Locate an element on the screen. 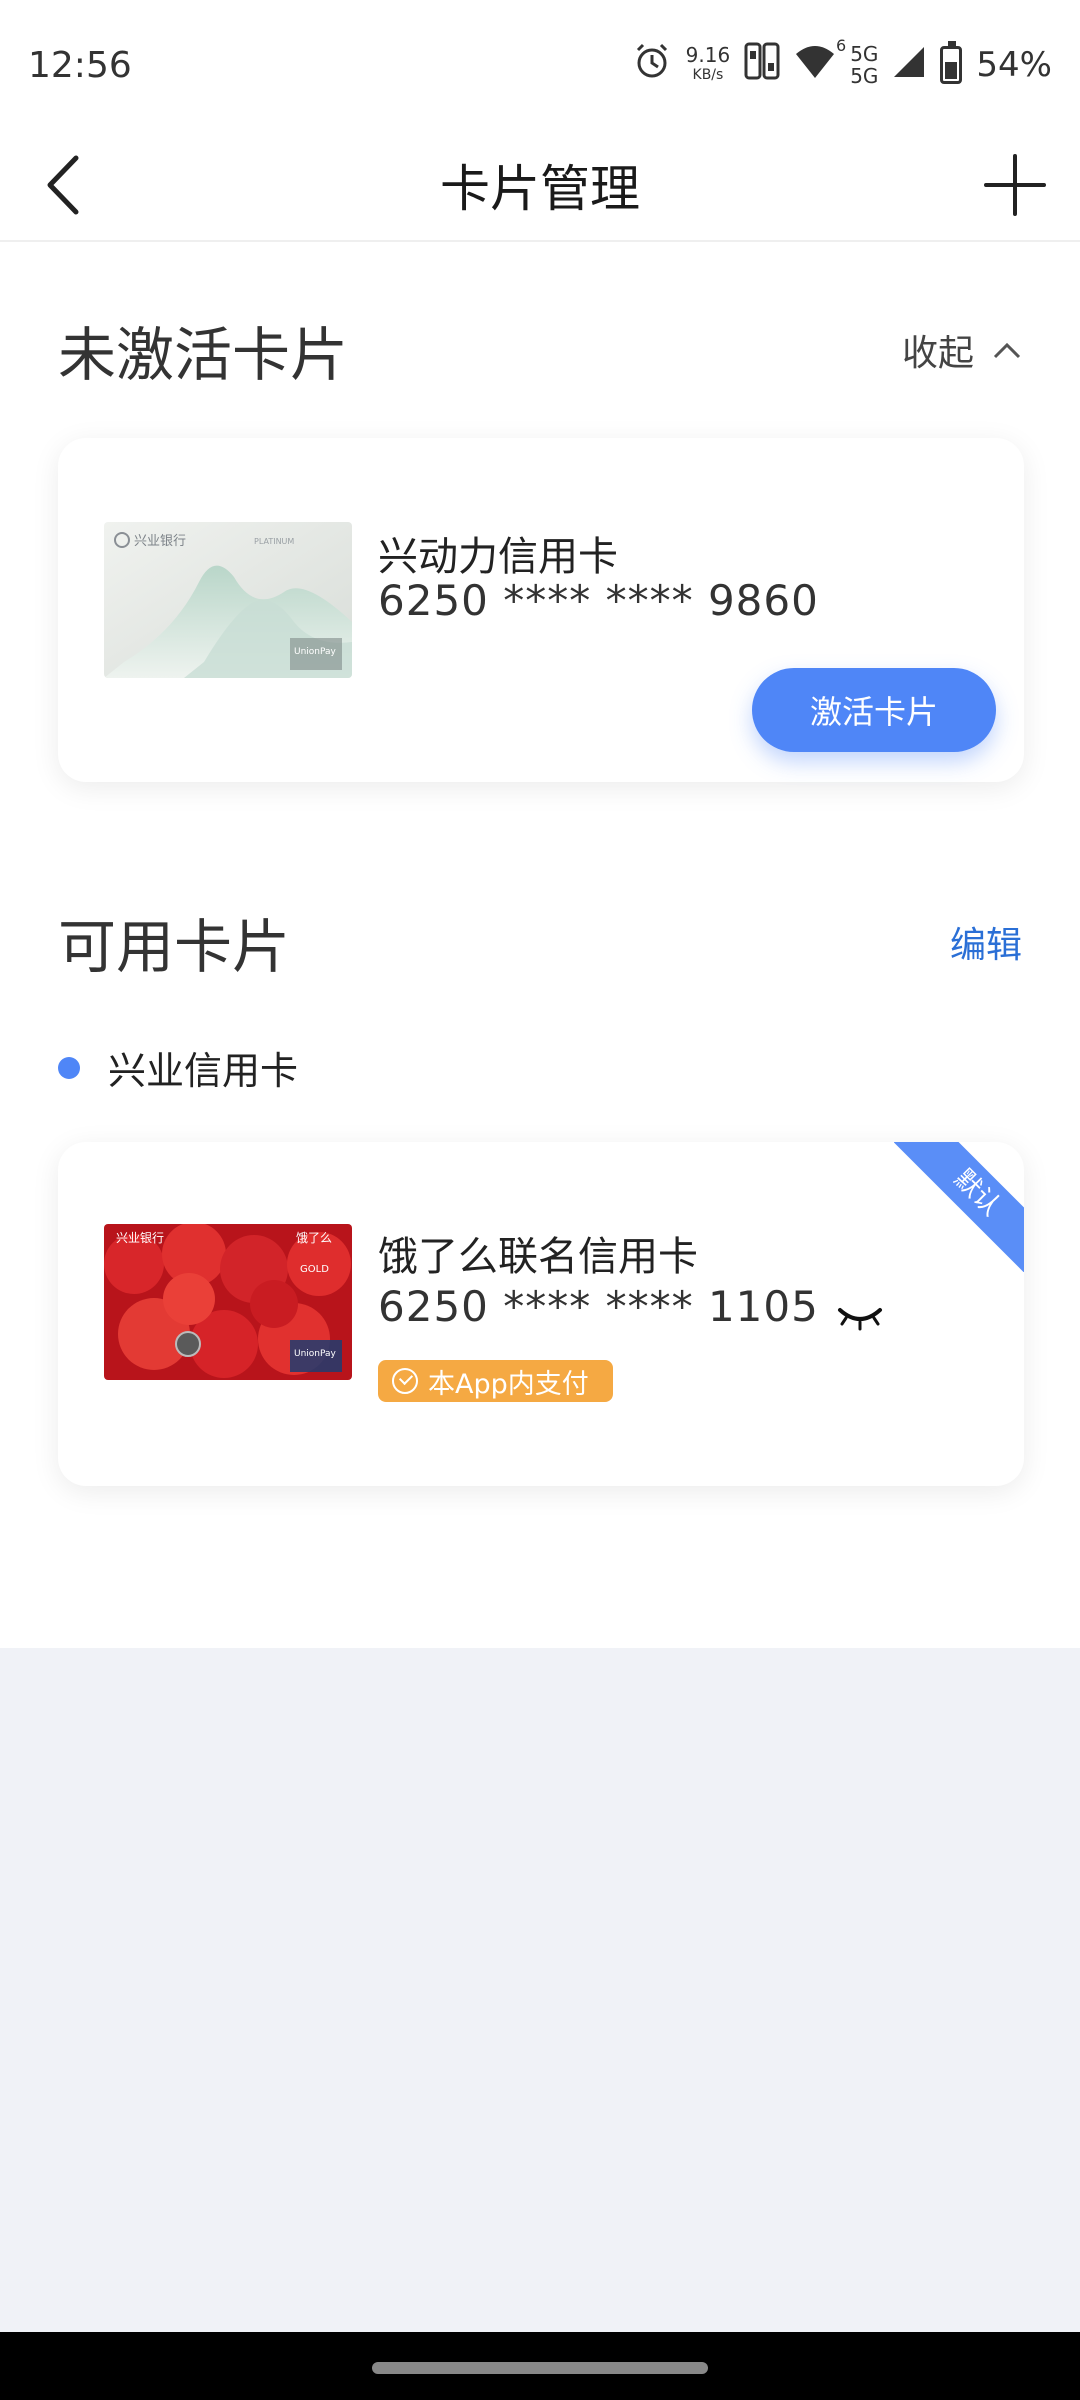 The width and height of the screenshot is (1080, 2400). gesture-nav-bar is located at coordinates (540, 2366).